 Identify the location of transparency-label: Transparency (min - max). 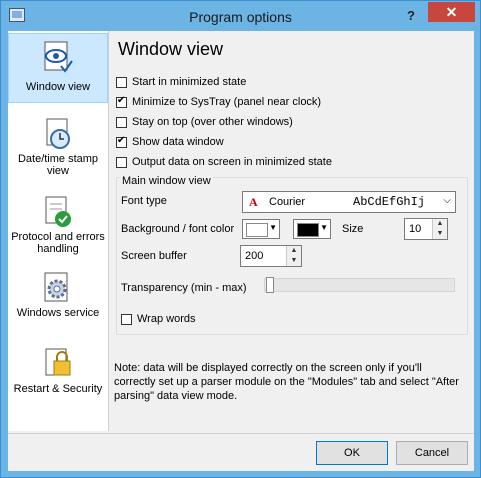
(184, 288).